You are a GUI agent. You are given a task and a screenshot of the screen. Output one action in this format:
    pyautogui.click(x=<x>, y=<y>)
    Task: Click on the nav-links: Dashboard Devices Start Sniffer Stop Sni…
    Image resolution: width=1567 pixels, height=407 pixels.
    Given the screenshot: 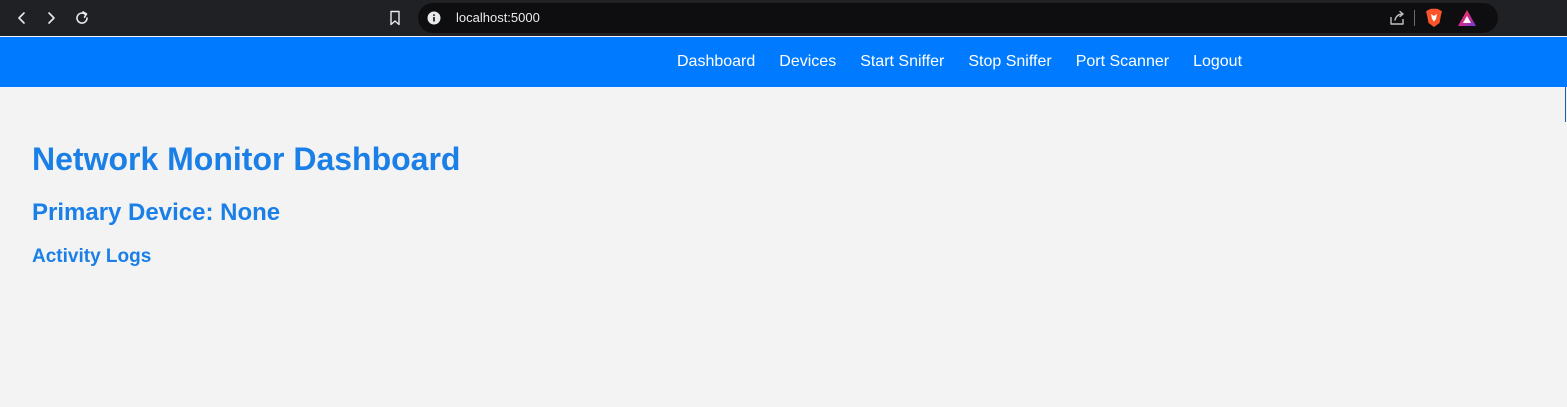 What is the action you would take?
    pyautogui.click(x=959, y=62)
    